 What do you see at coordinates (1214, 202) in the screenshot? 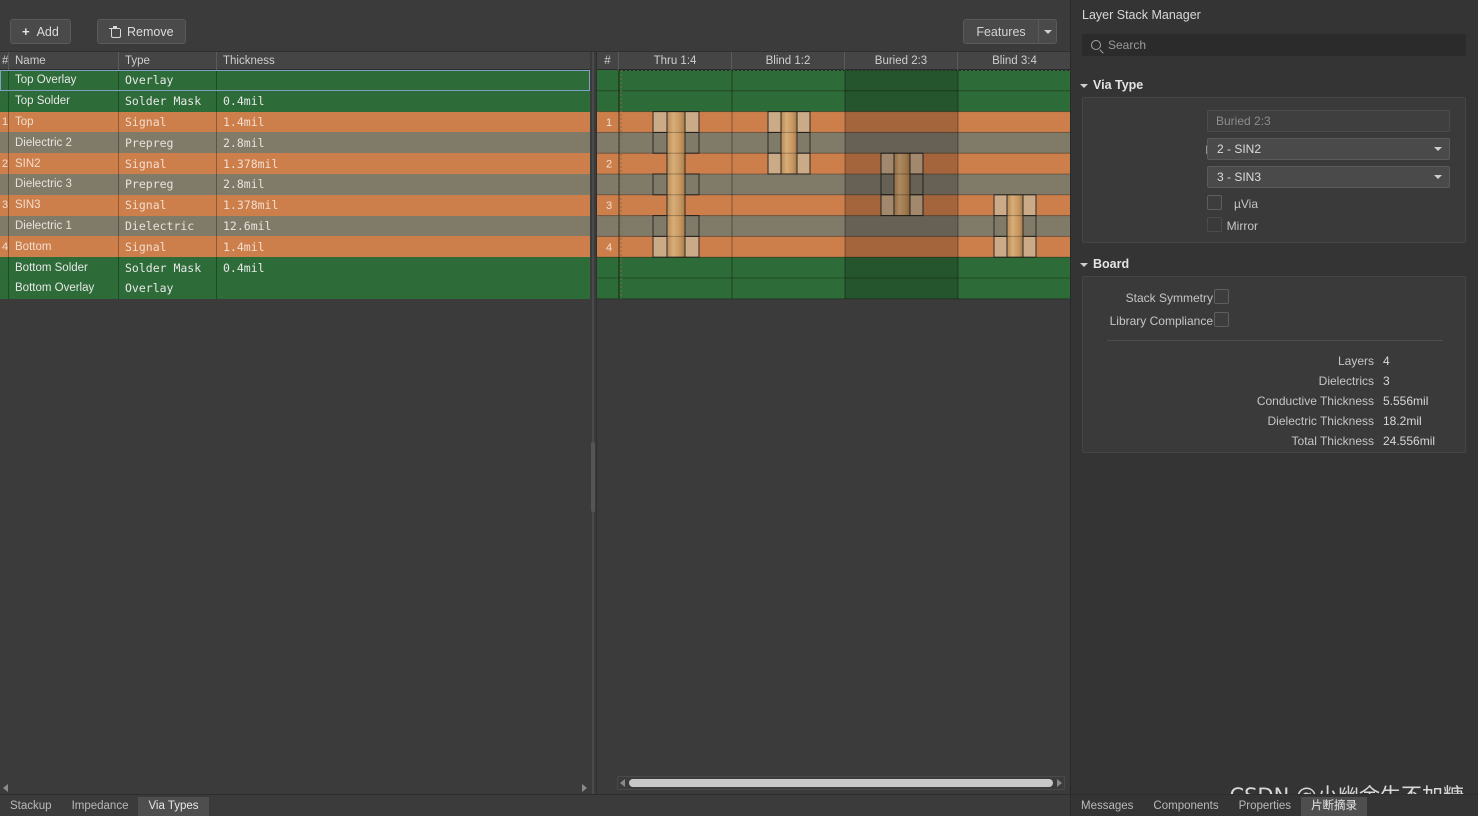
I see `uvia-checkbox` at bounding box center [1214, 202].